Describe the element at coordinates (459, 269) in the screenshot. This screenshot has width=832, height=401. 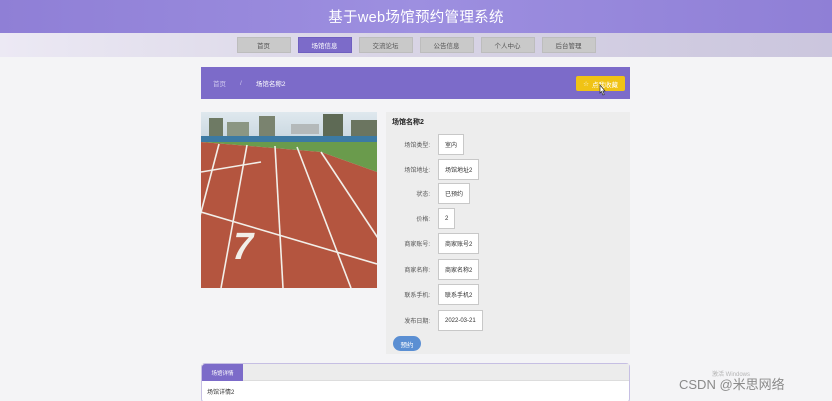
I see `field-value: 商家名称2` at that location.